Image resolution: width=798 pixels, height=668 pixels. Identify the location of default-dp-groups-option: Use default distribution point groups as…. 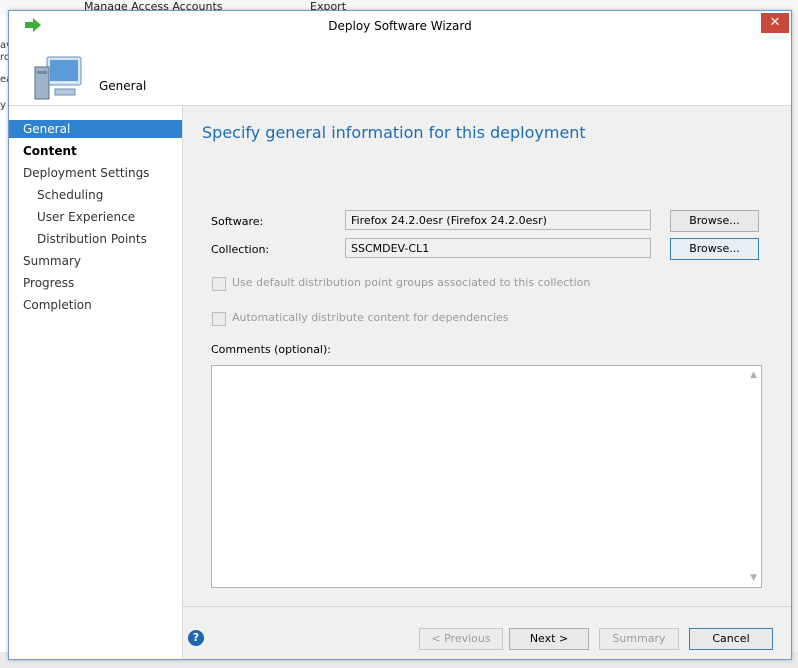
(412, 283).